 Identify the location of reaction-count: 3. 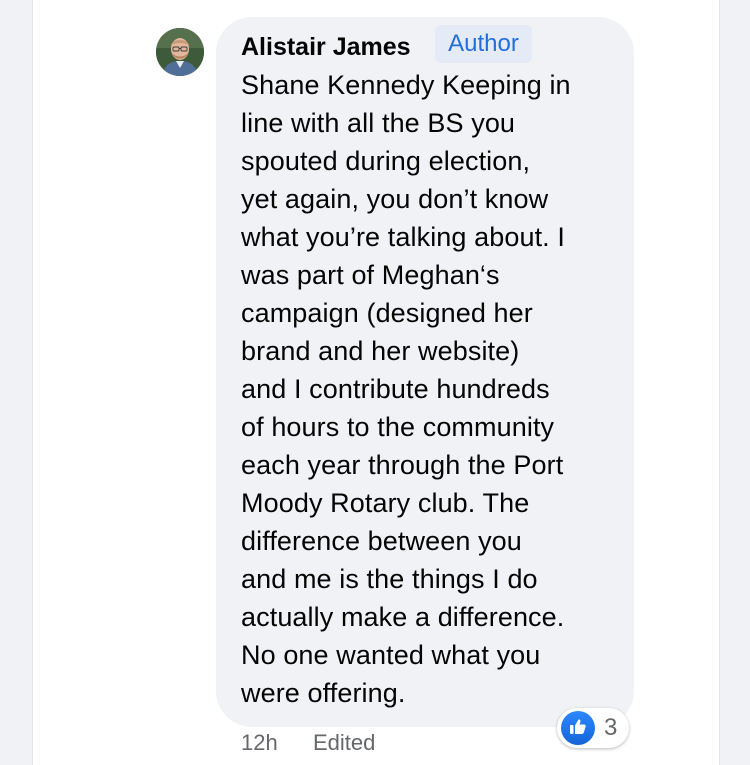
(611, 727).